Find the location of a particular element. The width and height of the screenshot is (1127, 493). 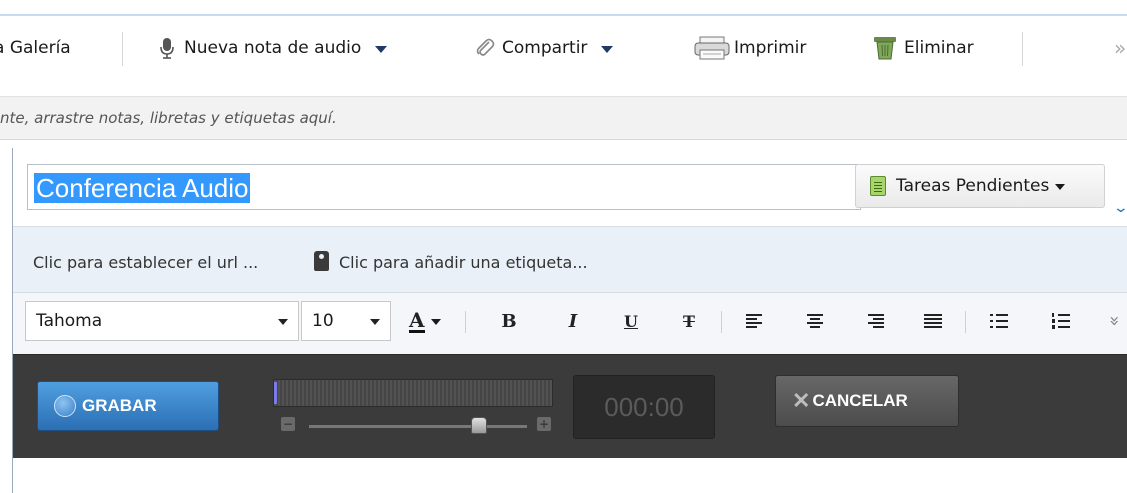

note-title-text: Conferencia Audio is located at coordinates (142, 188).